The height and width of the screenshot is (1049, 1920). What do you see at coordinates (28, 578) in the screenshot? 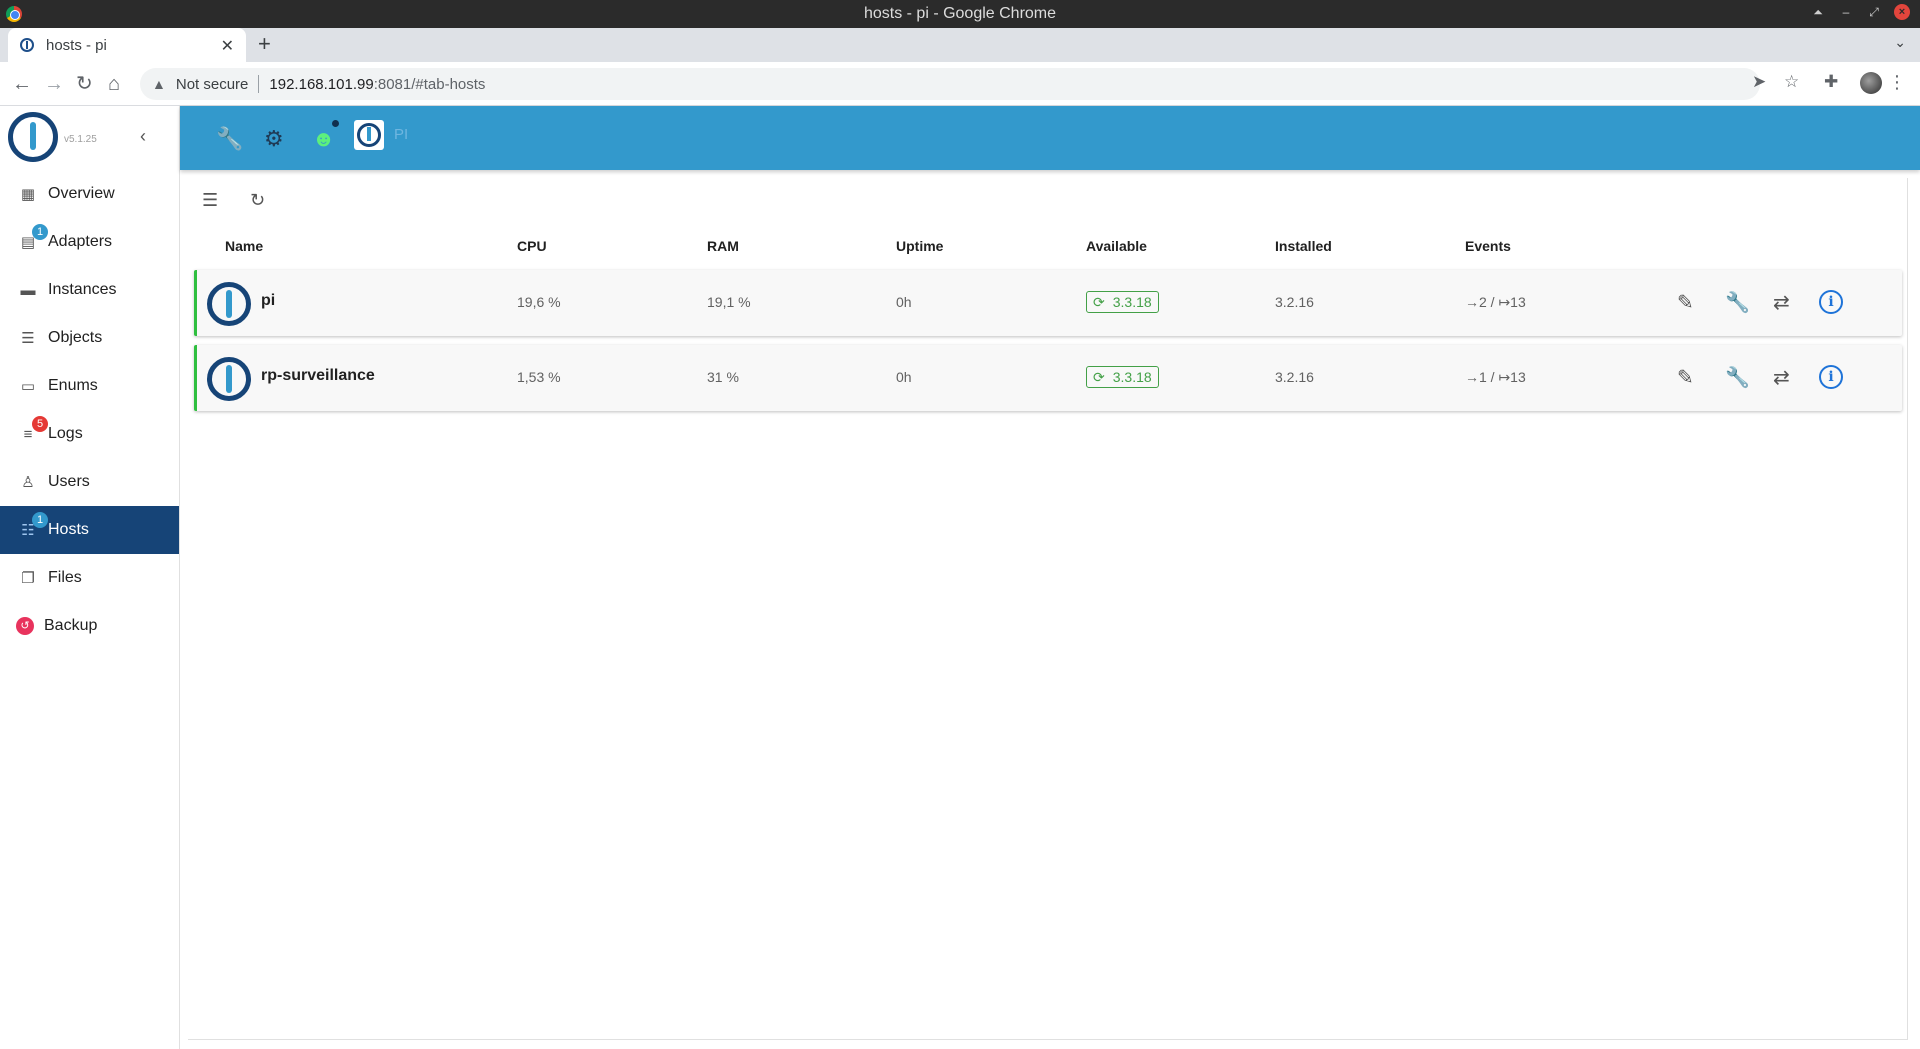
I see `files-icon: ❐` at bounding box center [28, 578].